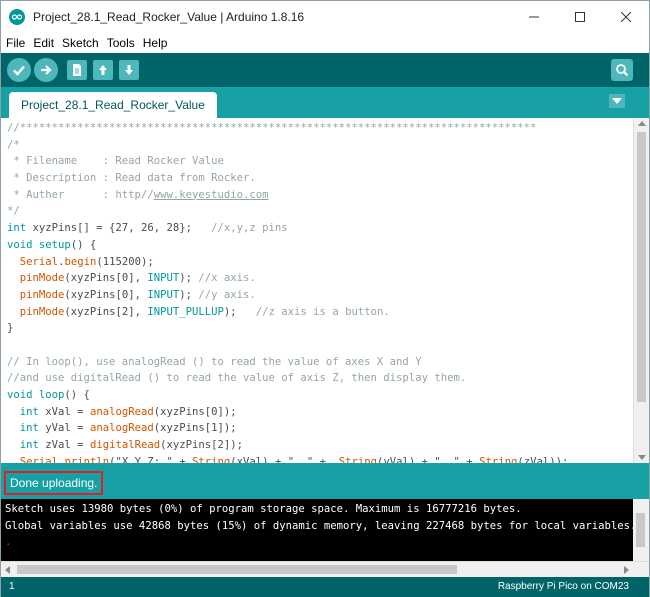 This screenshot has width=650, height=597. What do you see at coordinates (317, 445) in the screenshot?
I see `code-line: int zVal = digitalRead(xyzPins[2]);` at bounding box center [317, 445].